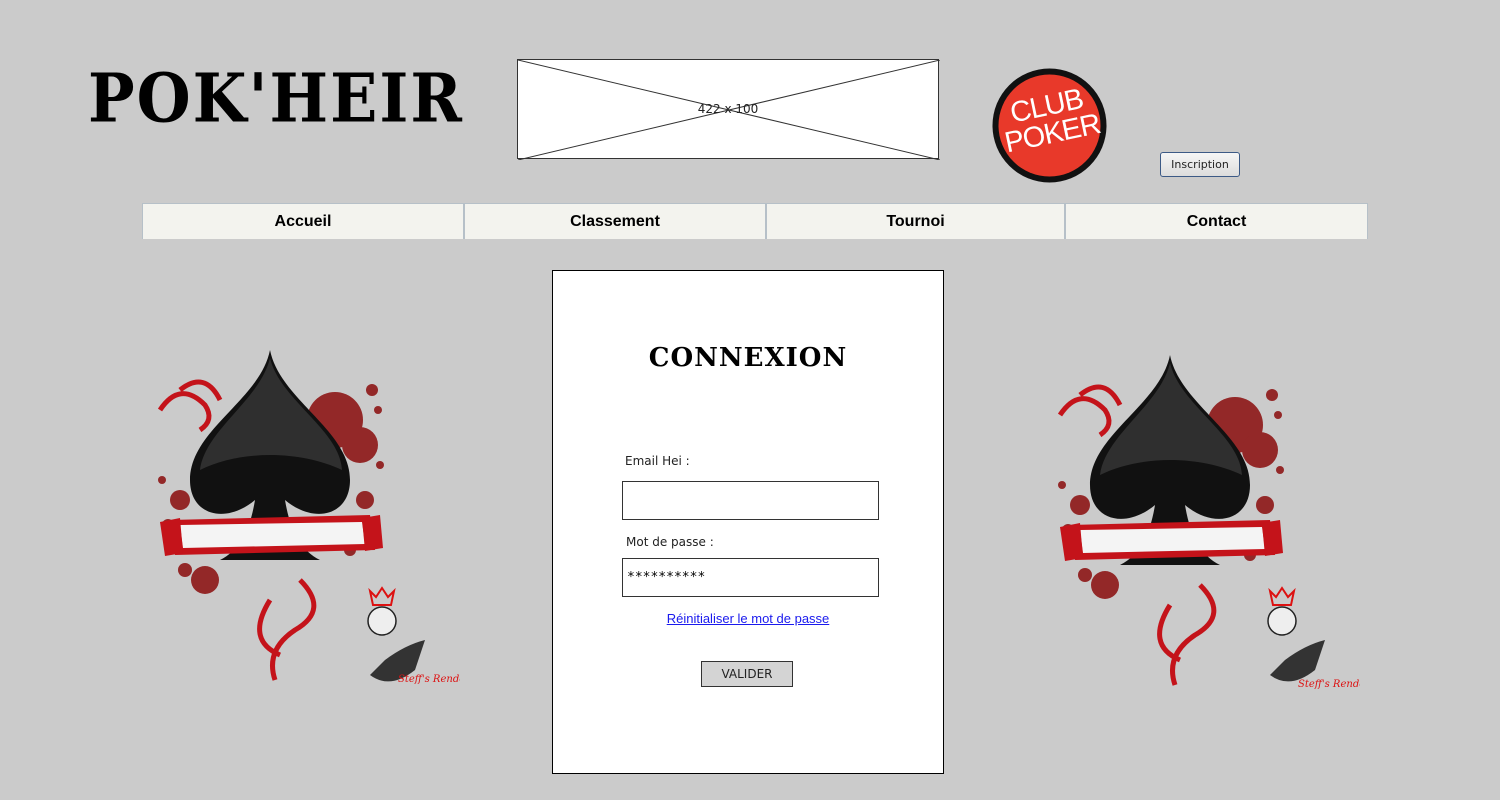 This screenshot has width=1500, height=800. I want to click on password-field, so click(750, 577).